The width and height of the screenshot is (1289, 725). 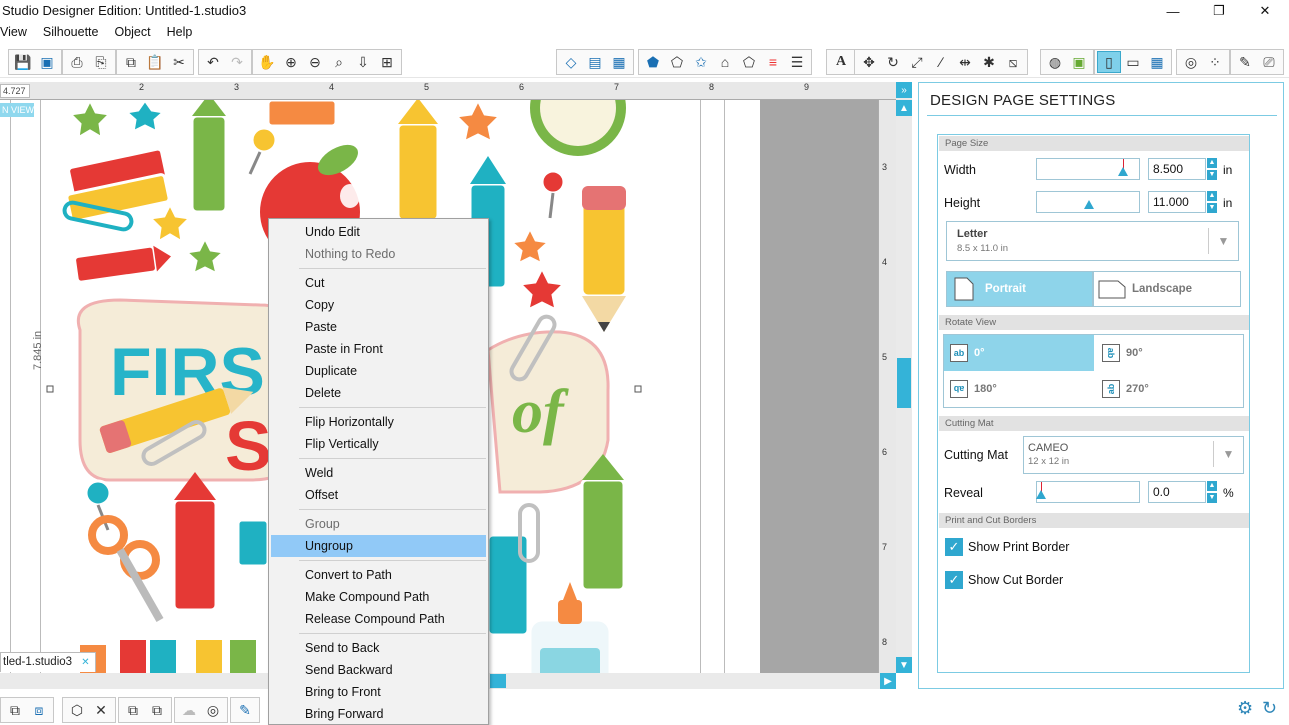 I want to click on paste-icon: 📋, so click(x=155, y=62).